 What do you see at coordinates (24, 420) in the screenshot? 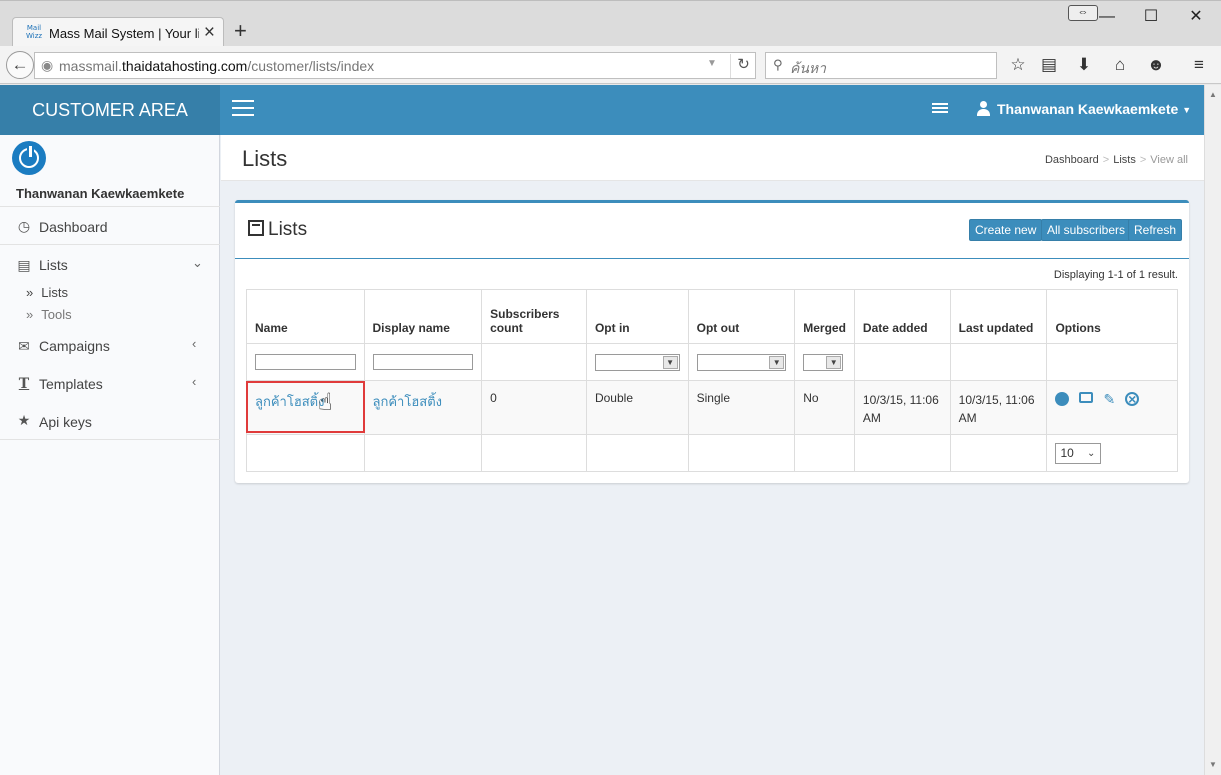
I see `star-icon: ★` at bounding box center [24, 420].